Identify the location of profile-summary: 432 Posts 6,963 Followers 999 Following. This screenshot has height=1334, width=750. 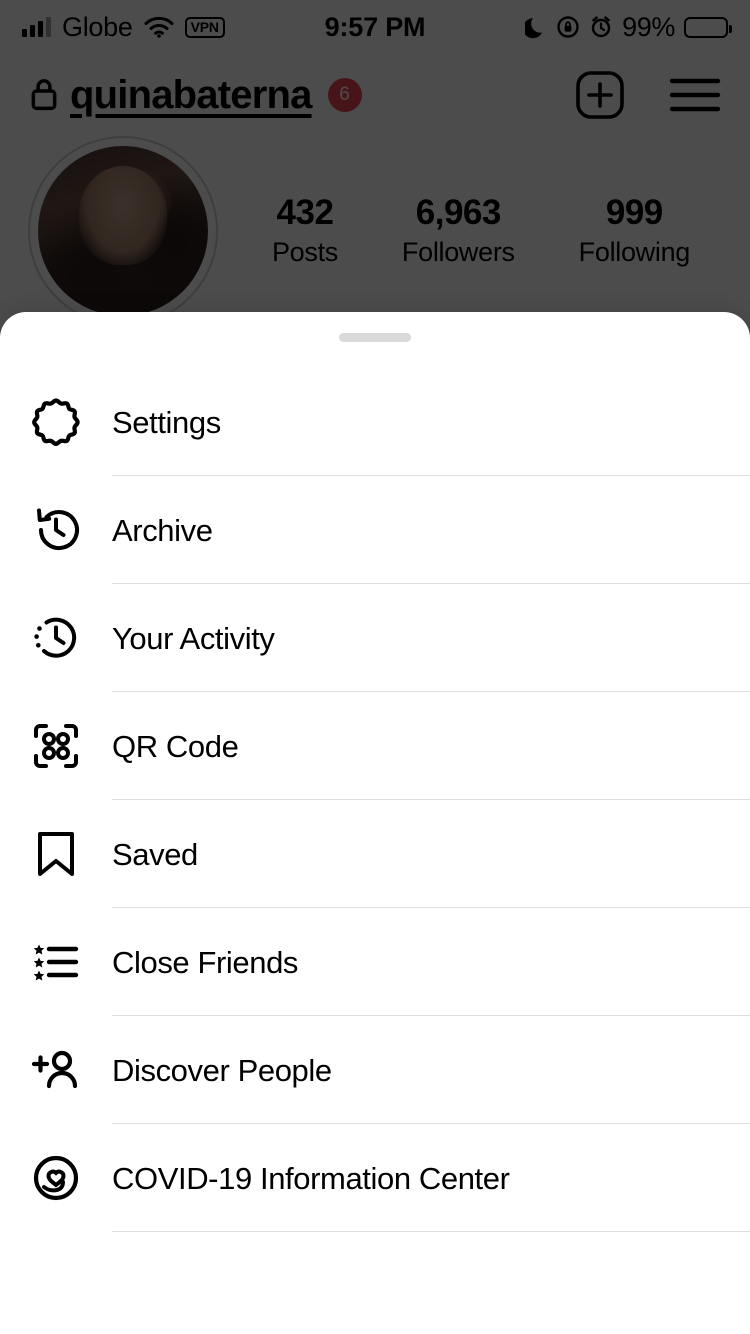
(375, 231).